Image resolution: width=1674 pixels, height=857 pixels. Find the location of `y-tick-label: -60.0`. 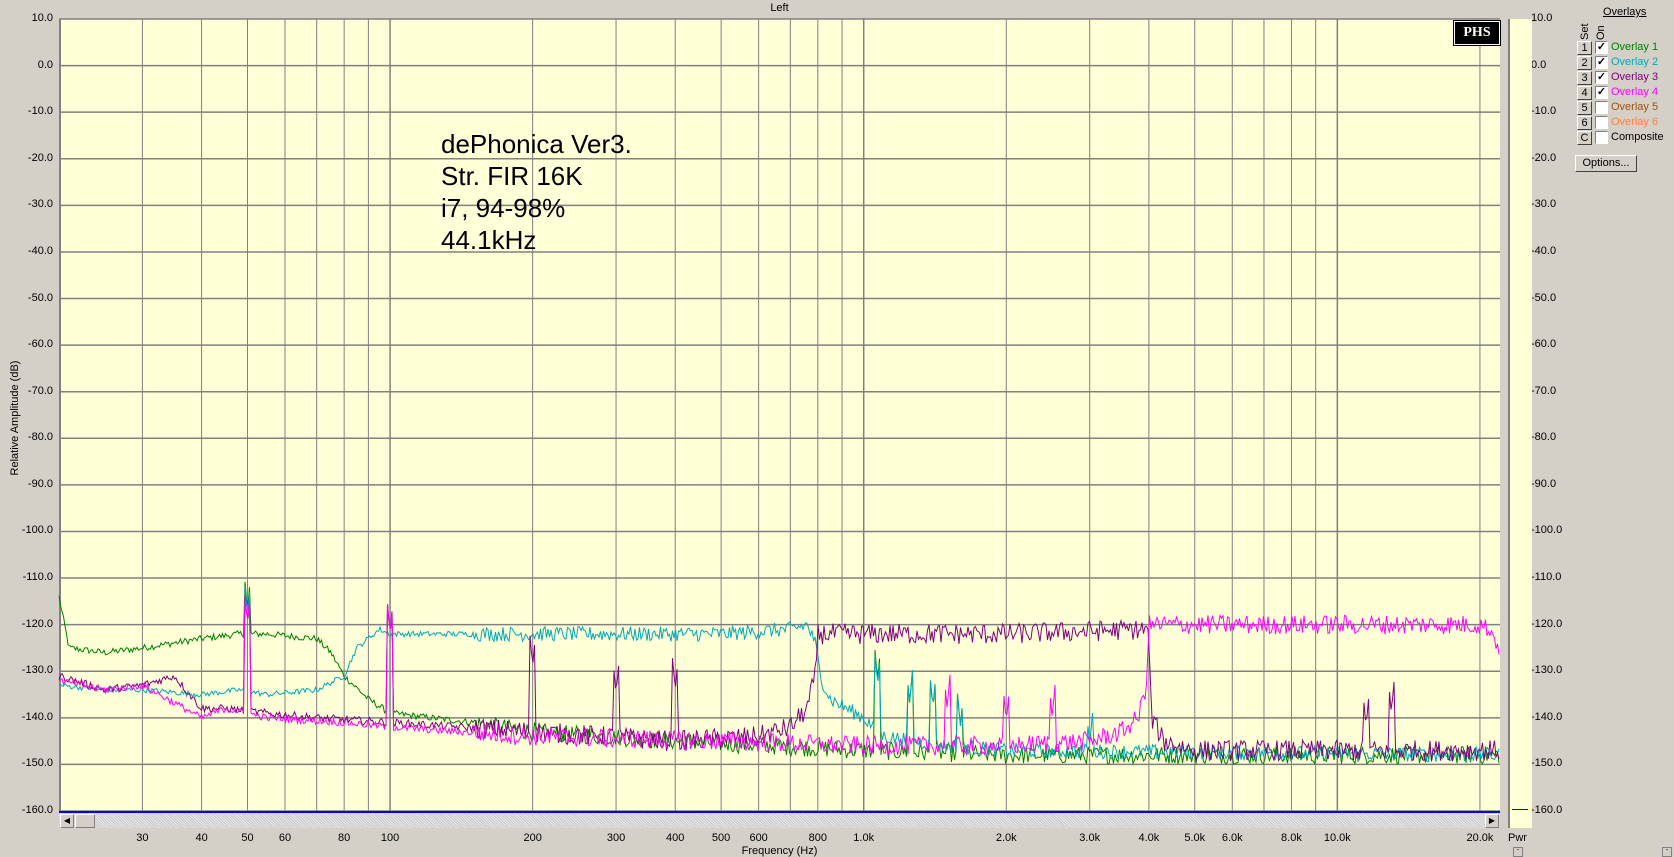

y-tick-label: -60.0 is located at coordinates (40, 344).